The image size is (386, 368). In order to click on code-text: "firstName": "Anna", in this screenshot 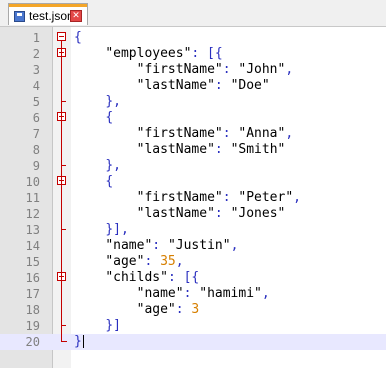, I will do `click(184, 133)`.